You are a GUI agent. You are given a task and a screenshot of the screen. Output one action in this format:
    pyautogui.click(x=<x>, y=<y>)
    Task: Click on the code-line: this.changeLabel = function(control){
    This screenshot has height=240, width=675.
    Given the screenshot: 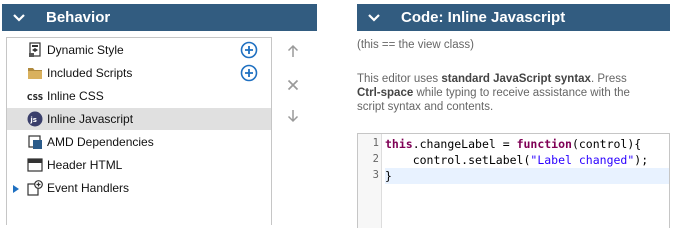 What is the action you would take?
    pyautogui.click(x=527, y=144)
    